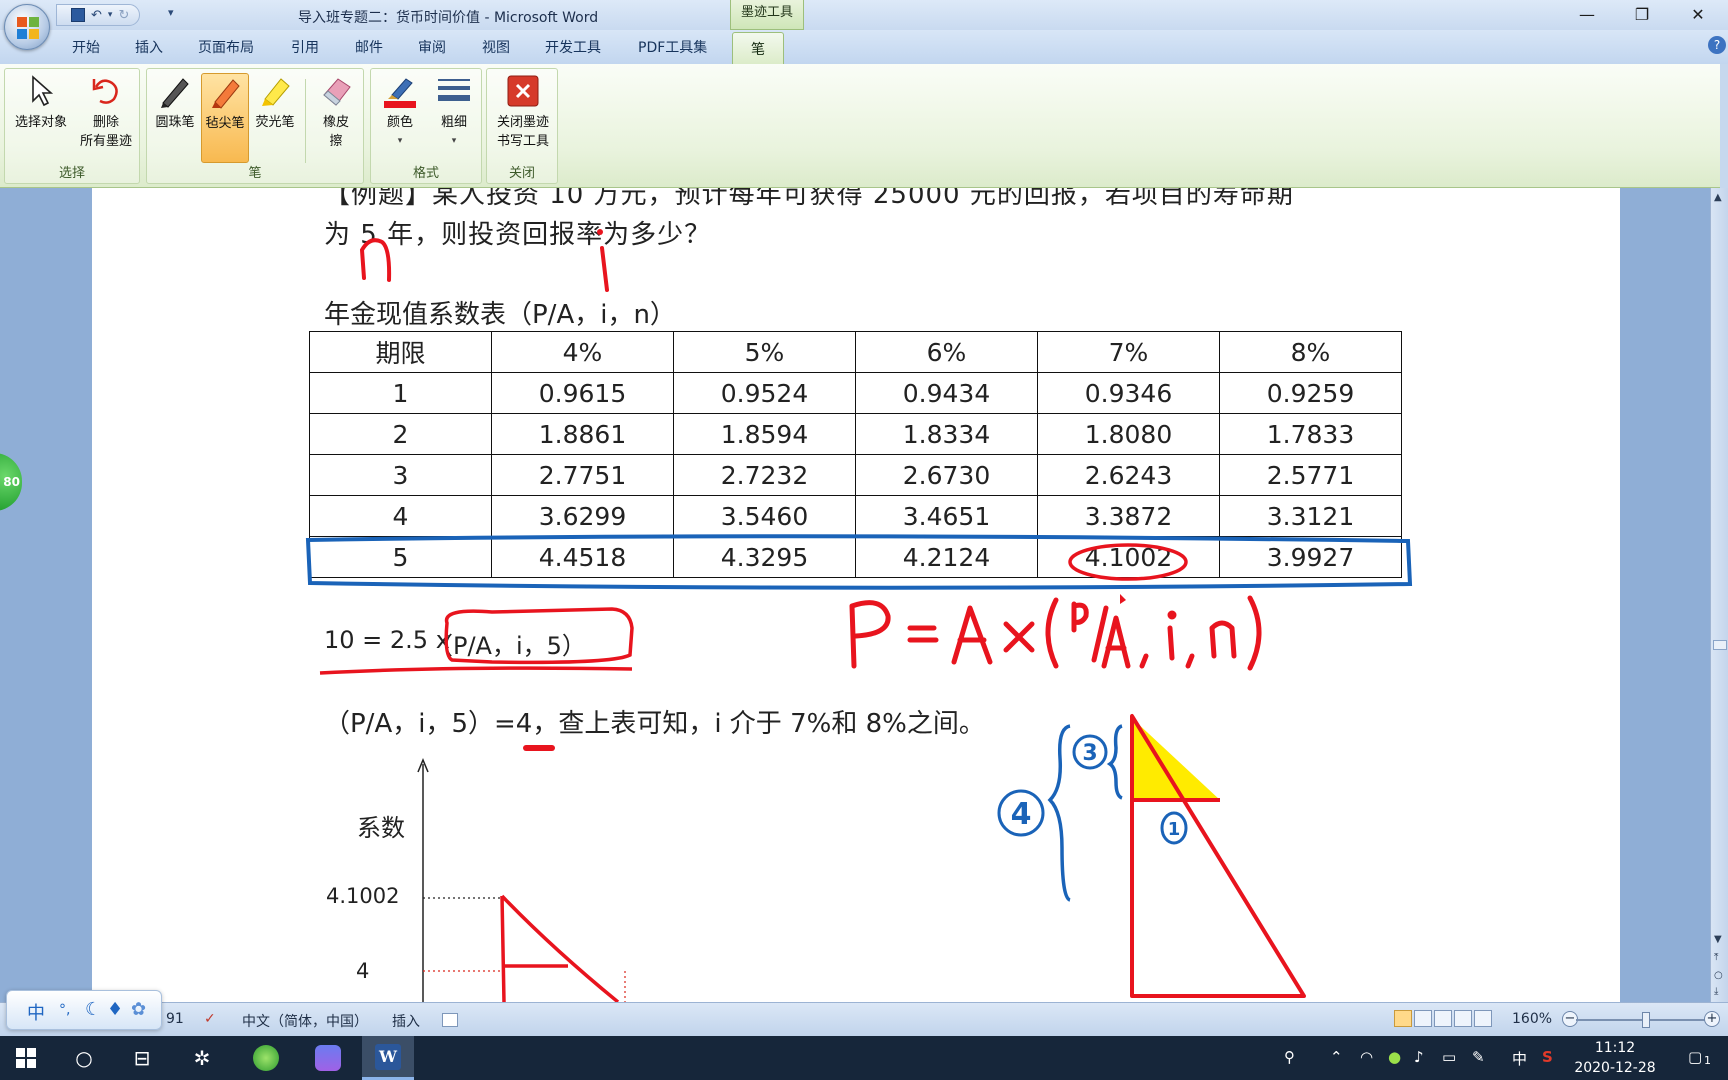 Image resolution: width=1728 pixels, height=1080 pixels. What do you see at coordinates (582, 516) in the screenshot?
I see `table-cell: 3.6299` at bounding box center [582, 516].